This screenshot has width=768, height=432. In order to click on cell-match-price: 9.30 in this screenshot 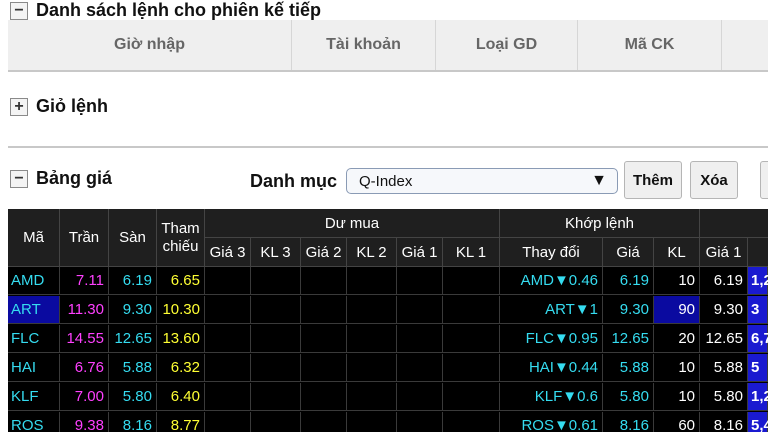, I will do `click(628, 310)`.